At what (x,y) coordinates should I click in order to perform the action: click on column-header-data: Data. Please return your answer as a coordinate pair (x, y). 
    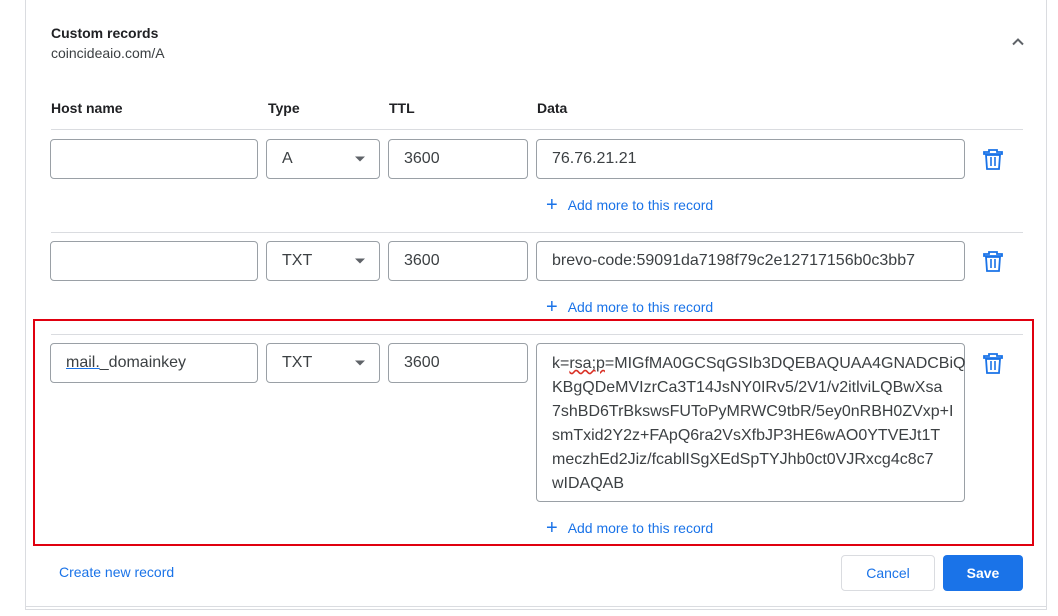
    Looking at the image, I should click on (552, 108).